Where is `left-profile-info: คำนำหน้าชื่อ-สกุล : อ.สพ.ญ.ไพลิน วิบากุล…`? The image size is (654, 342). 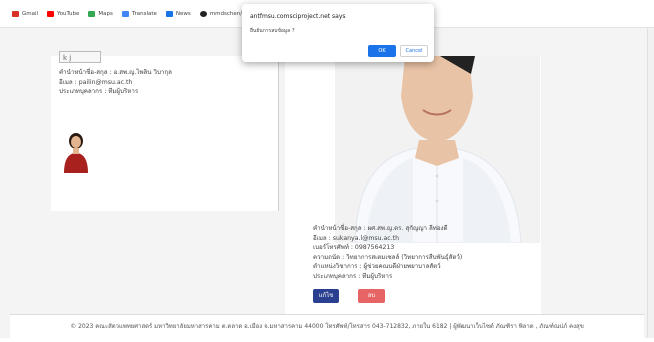
left-profile-info: คำนำหน้าชื่อ-สกุล : อ.สพ.ญ.ไพลิน วิบากุล… is located at coordinates (115, 82).